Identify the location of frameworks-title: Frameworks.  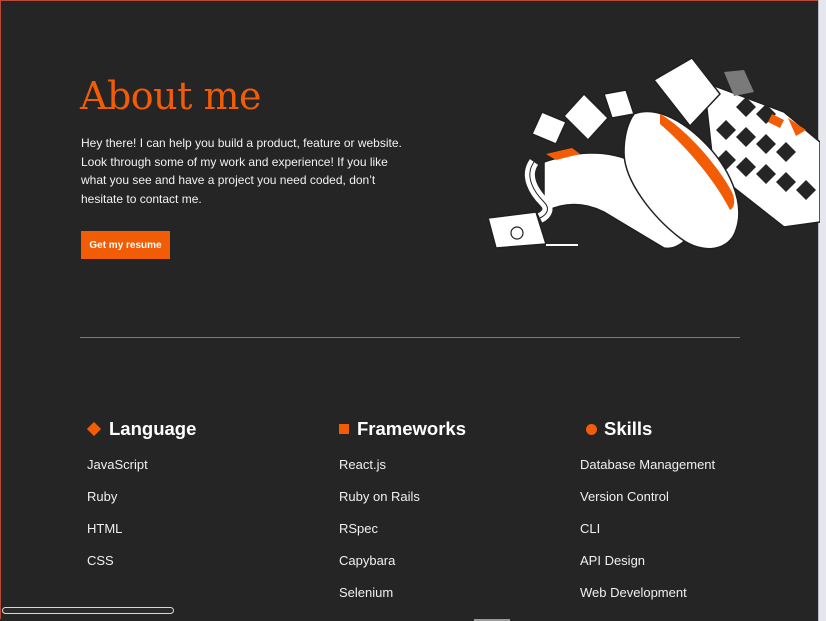
(411, 428).